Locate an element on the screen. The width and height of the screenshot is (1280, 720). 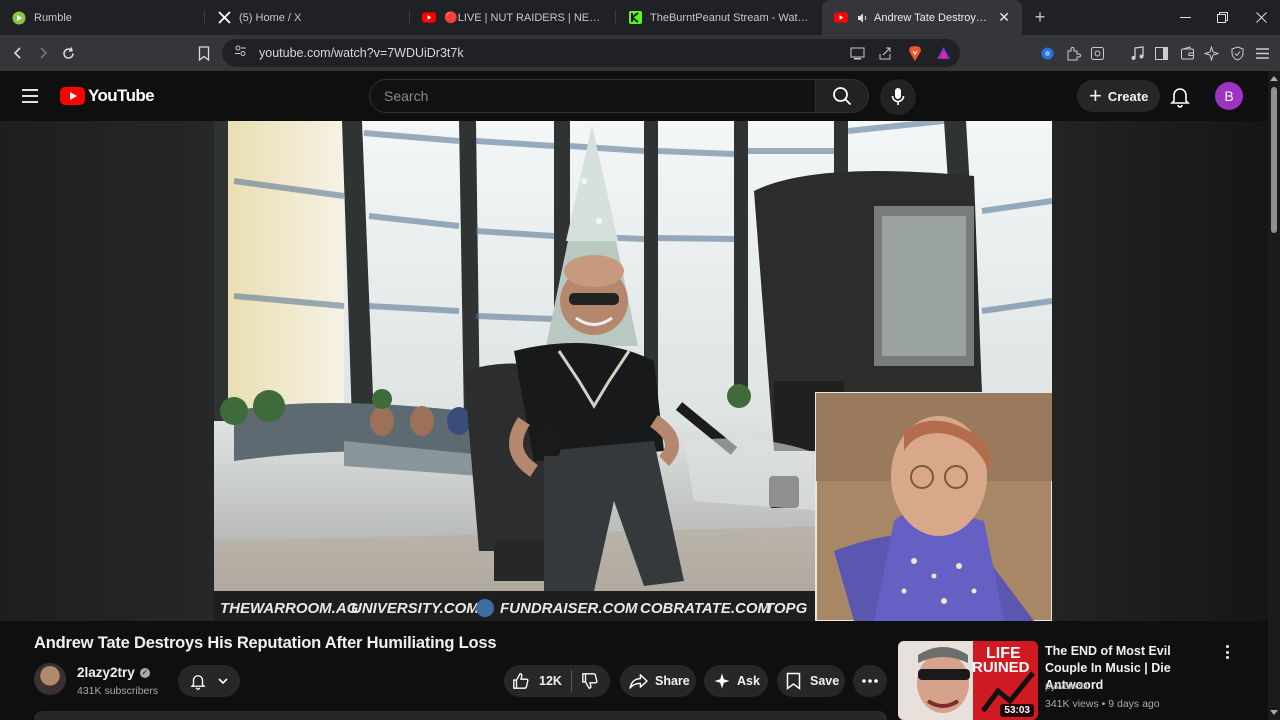
reload-icon is located at coordinates (68, 53).